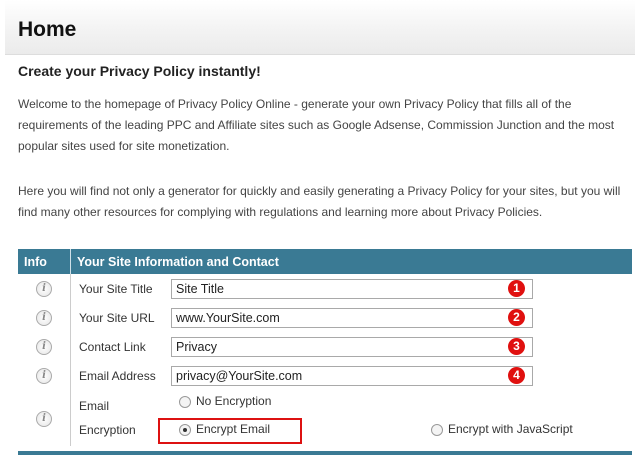 This screenshot has width=640, height=455. I want to click on site-info-column-header: Your Site Information and Contact, so click(351, 261).